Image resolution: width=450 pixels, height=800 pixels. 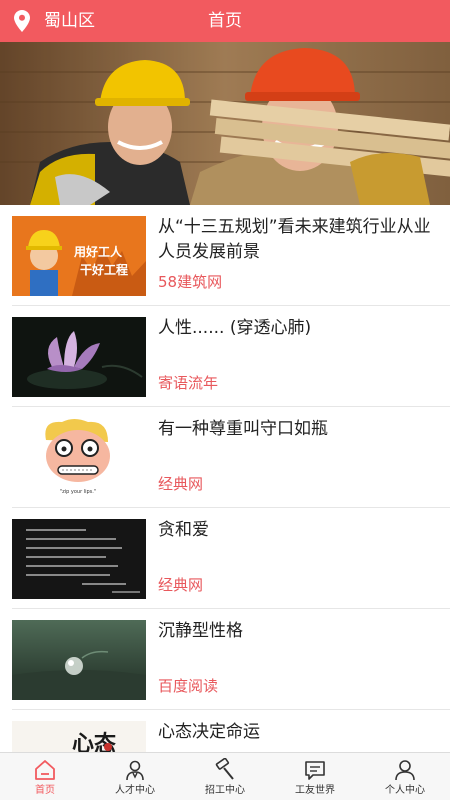 I want to click on article-item: 用好工人 干好工程 从“十三五规划”看未来建筑行业从业人员发展前景 58建筑网, so click(x=225, y=255).